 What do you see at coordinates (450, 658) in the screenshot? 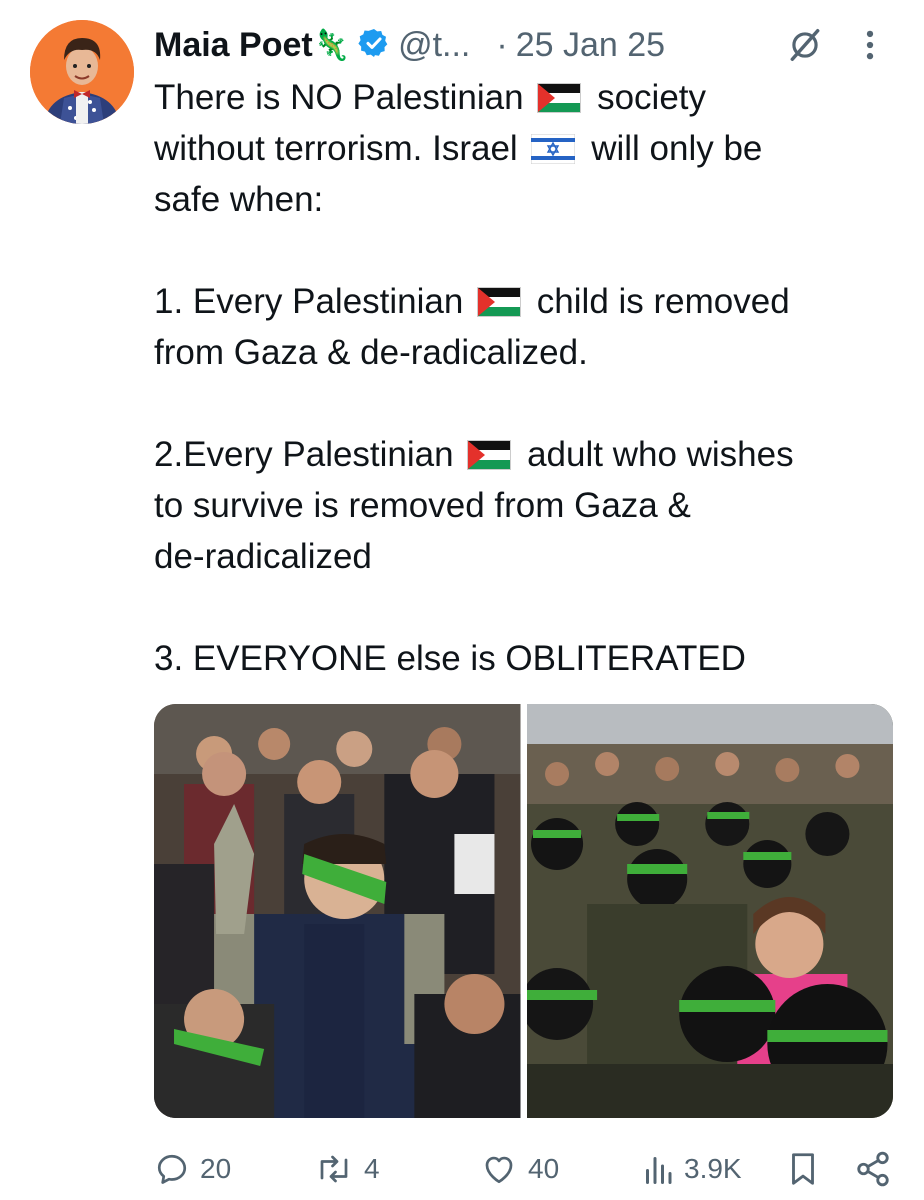
I see `tweet-line: 3. EVERYONE else is OBLITERATED` at bounding box center [450, 658].